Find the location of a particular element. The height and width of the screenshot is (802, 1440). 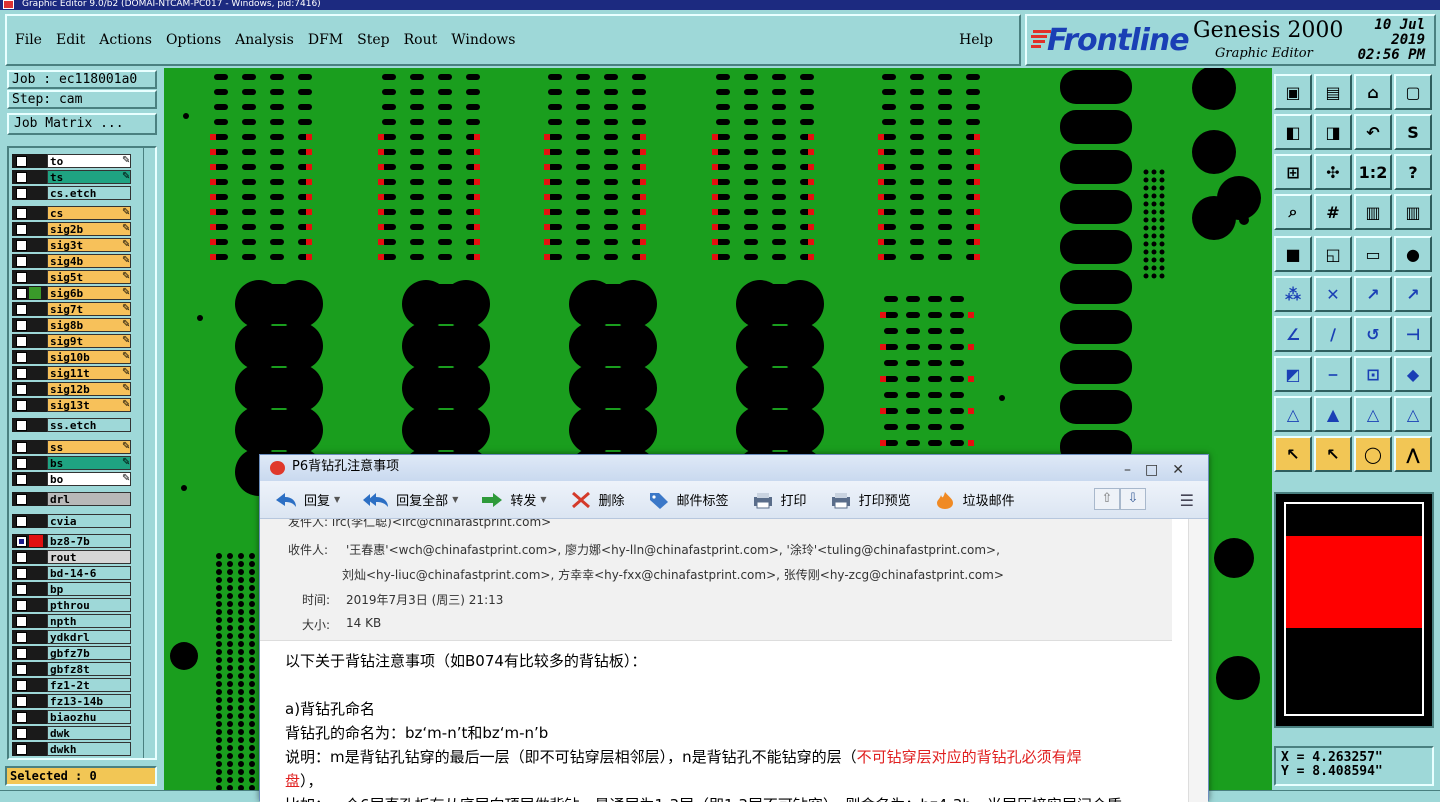

open-right-button: ◨ is located at coordinates (1333, 132).